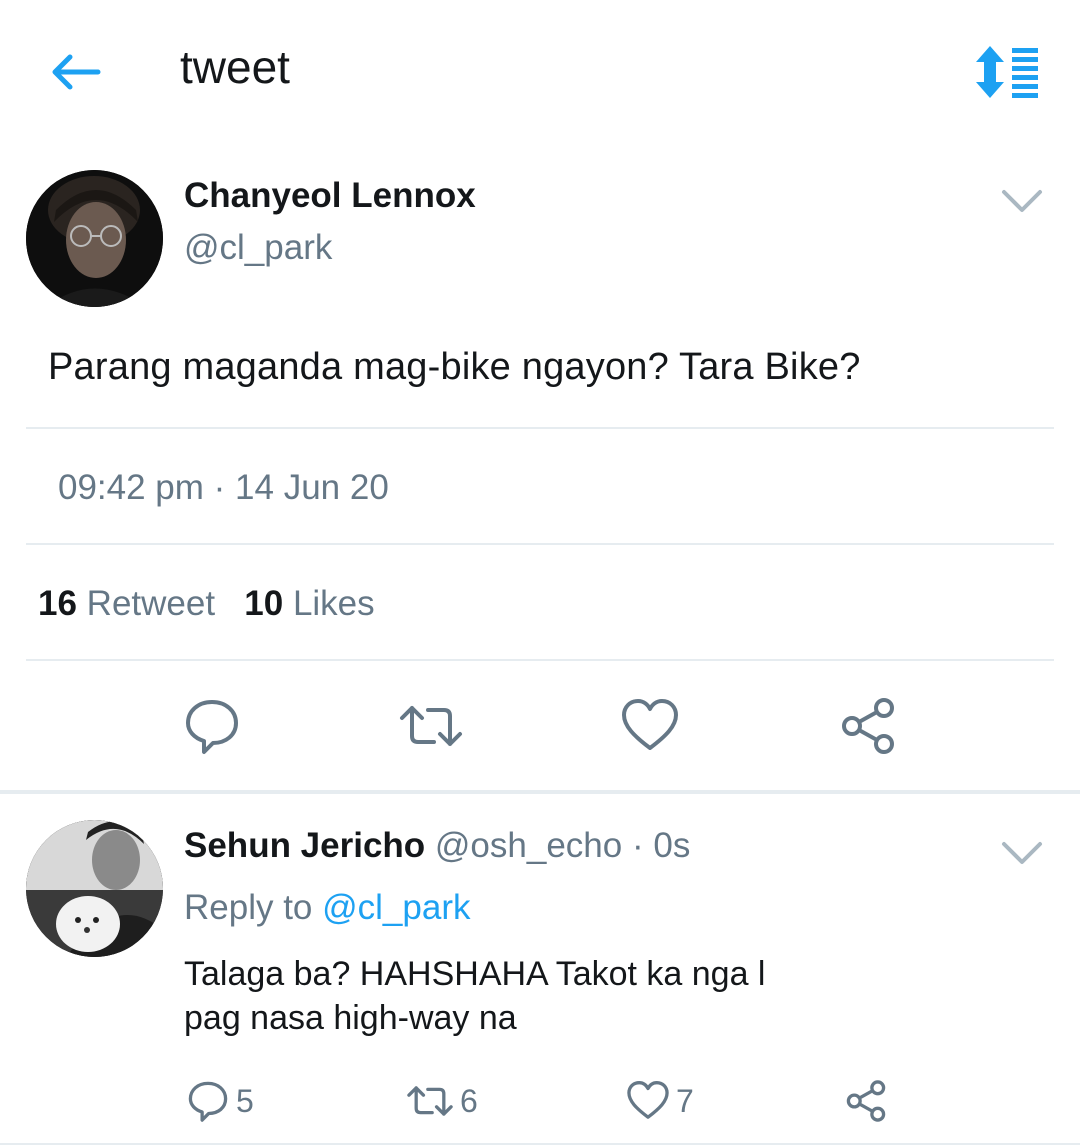 The image size is (1080, 1147). I want to click on tweet-date: 14 Jun 20, so click(312, 487).